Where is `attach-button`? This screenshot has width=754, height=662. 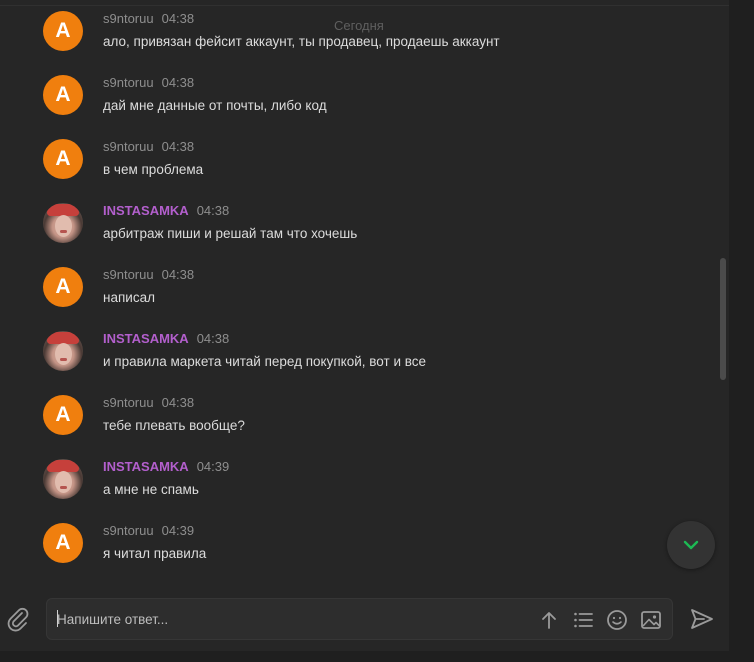 attach-button is located at coordinates (18, 619).